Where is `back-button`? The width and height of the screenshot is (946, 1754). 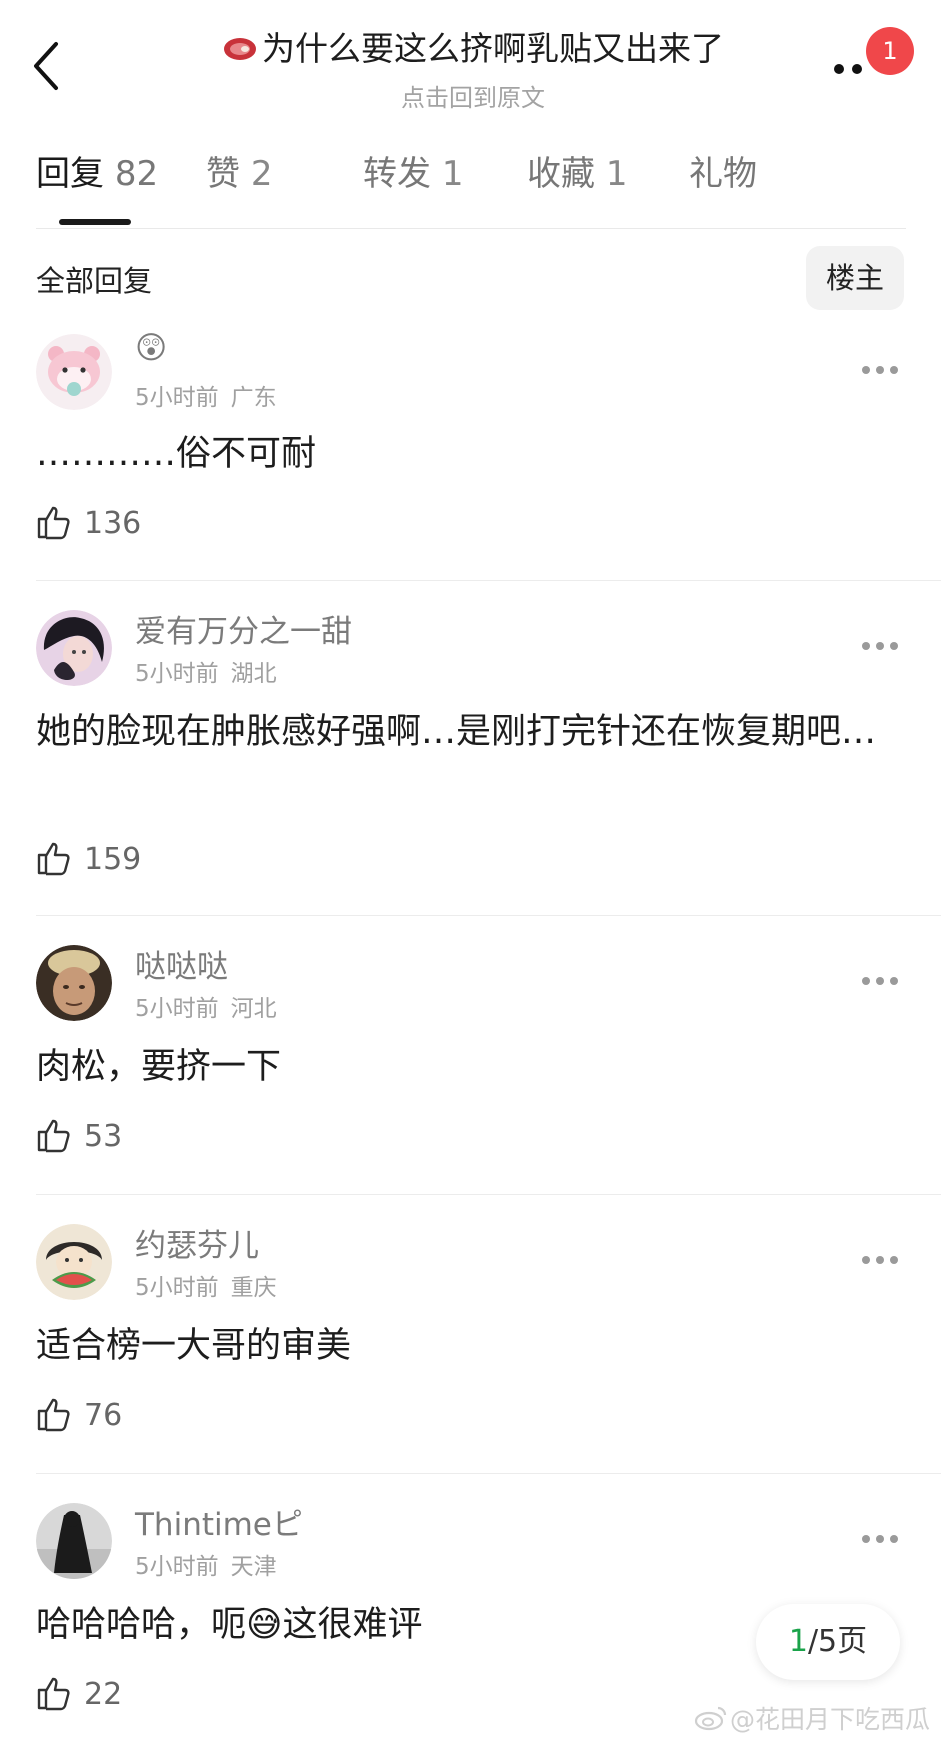
back-button is located at coordinates (48, 66).